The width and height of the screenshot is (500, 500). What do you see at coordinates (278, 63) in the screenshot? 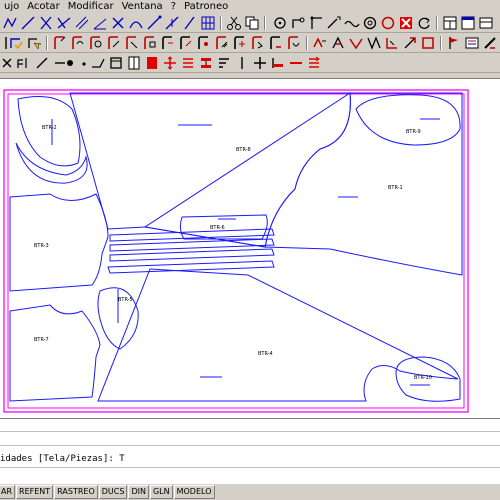
I see `red-notch-icon` at bounding box center [278, 63].